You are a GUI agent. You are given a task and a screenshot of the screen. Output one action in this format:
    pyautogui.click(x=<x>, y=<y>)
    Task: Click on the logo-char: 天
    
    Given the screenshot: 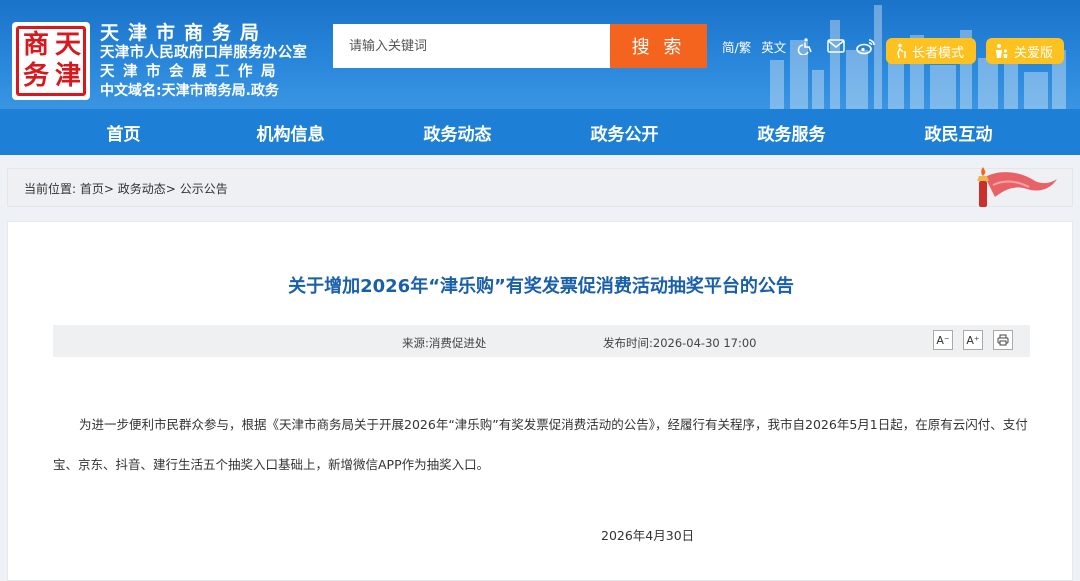 What is the action you would take?
    pyautogui.click(x=68, y=45)
    